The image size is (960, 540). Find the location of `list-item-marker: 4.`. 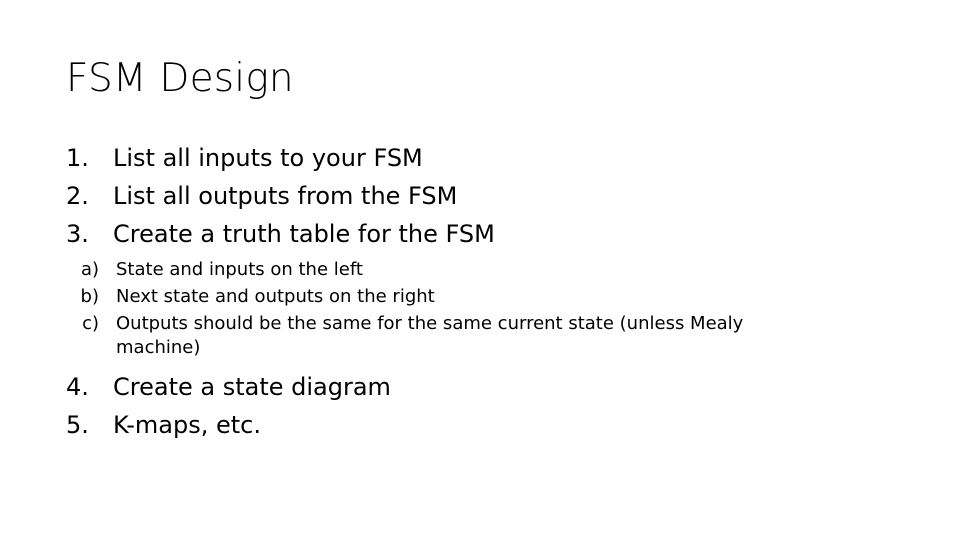

list-item-marker: 4. is located at coordinates (77, 387).